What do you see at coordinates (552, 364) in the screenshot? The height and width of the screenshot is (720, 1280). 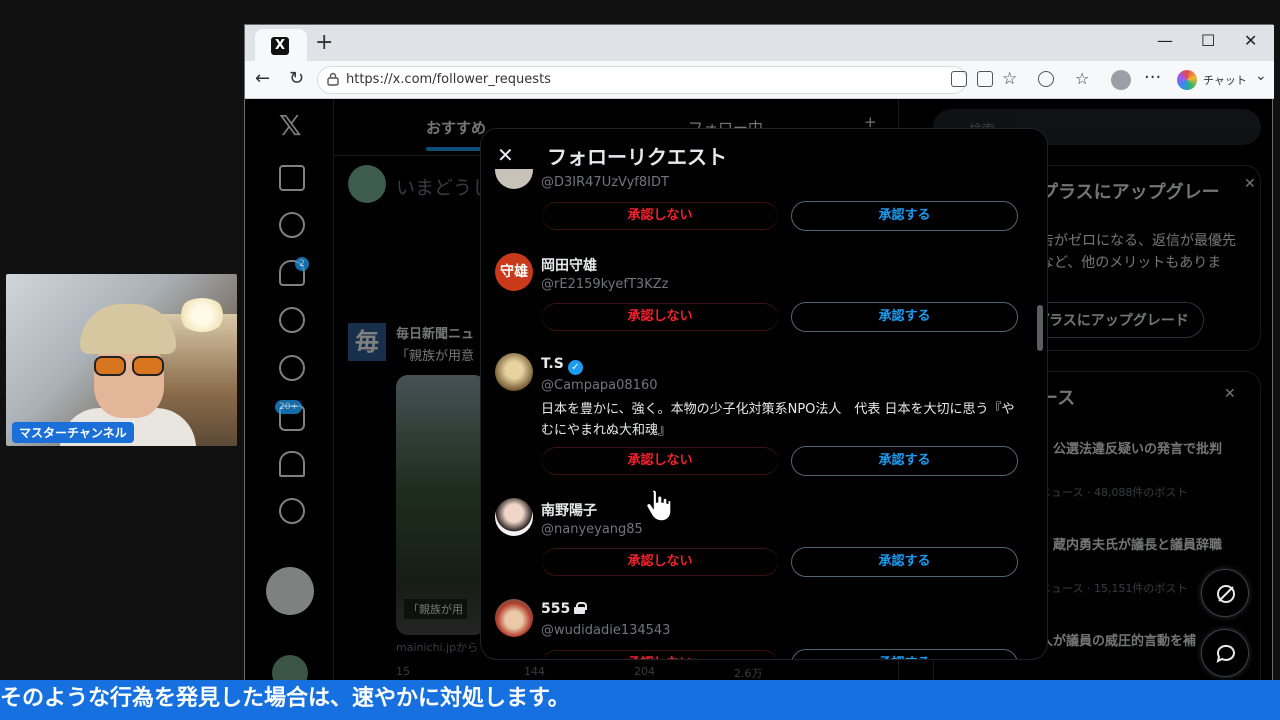 I see `requester-name: T.S` at bounding box center [552, 364].